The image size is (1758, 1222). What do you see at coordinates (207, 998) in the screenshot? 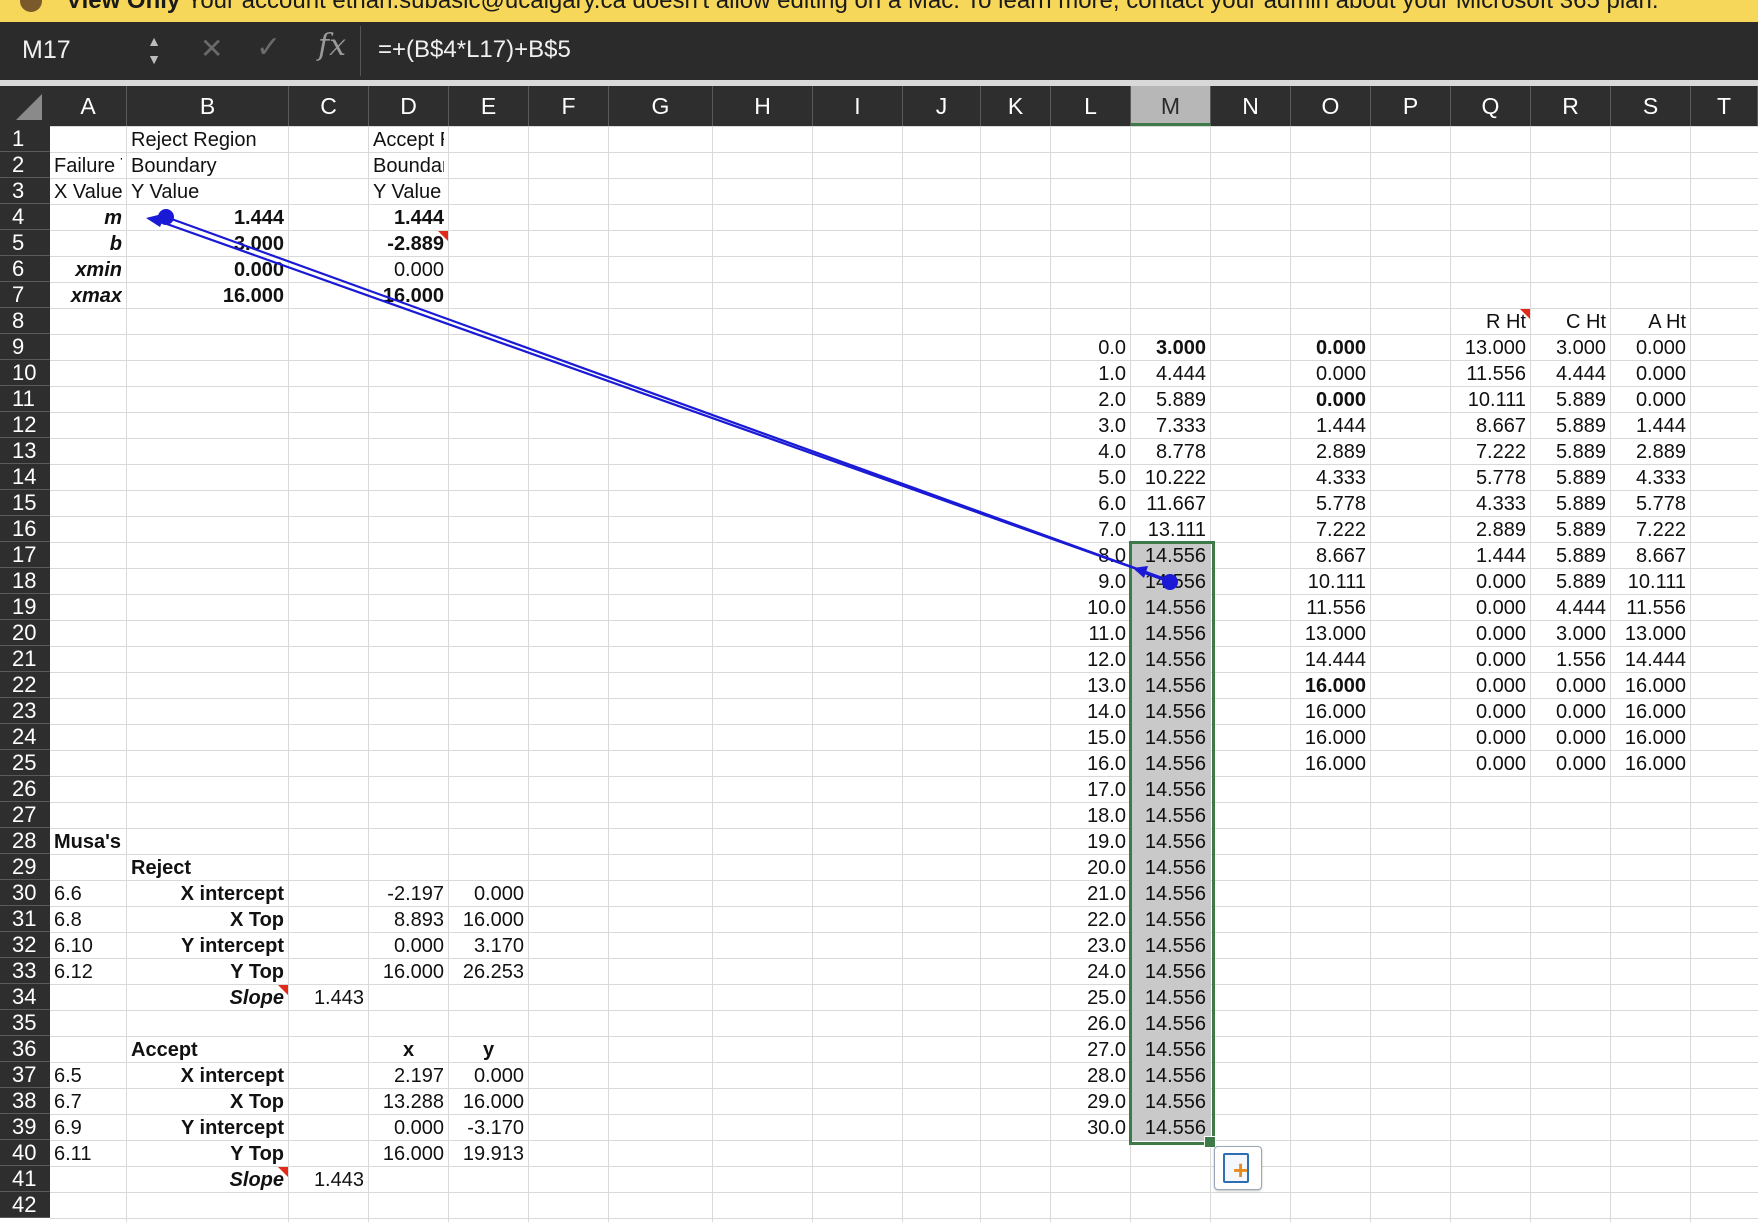
I see `cell-B34: Slope` at bounding box center [207, 998].